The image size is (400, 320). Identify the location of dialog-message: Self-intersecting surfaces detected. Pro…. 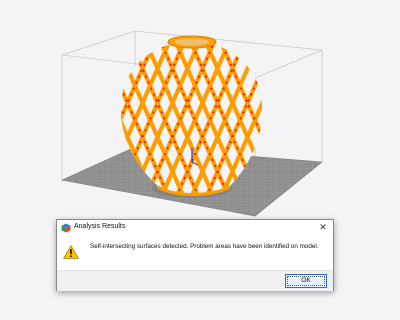
(204, 246).